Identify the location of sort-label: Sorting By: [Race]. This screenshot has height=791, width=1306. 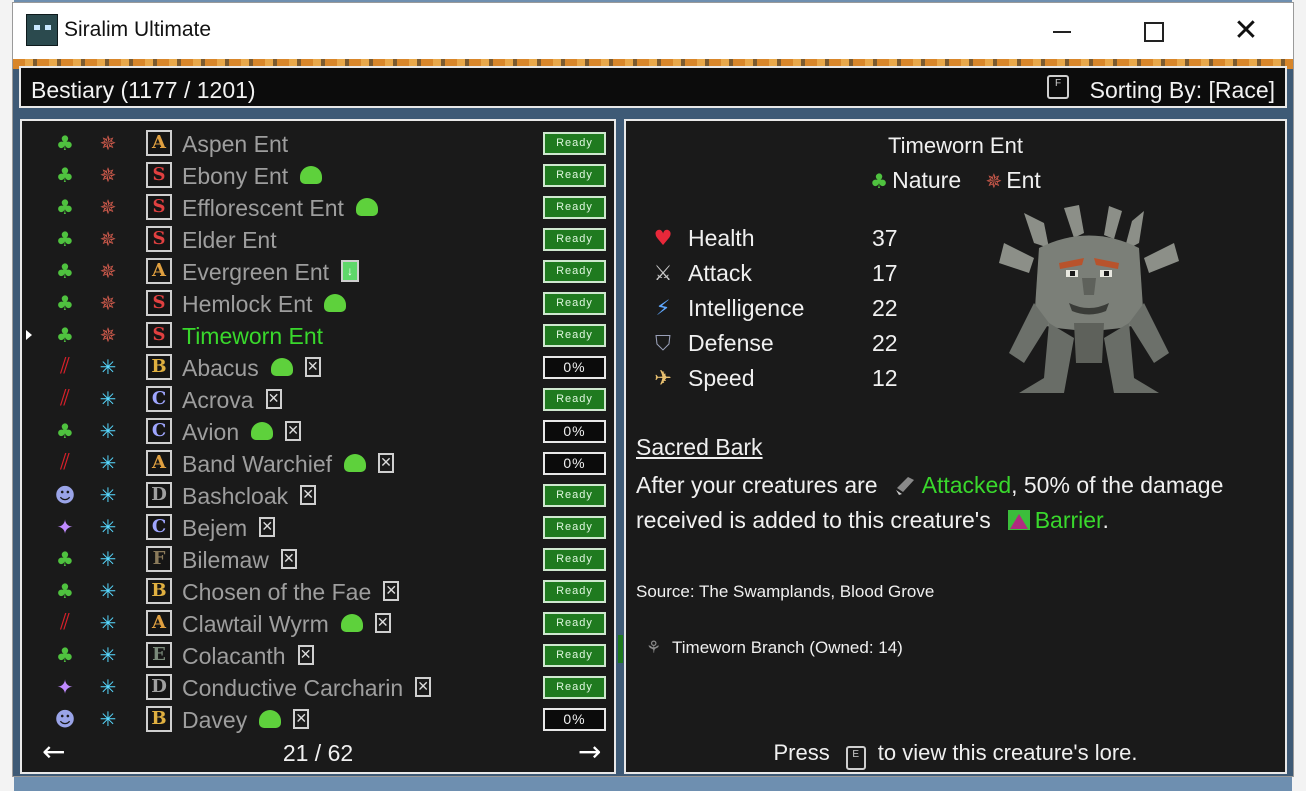
(1182, 90).